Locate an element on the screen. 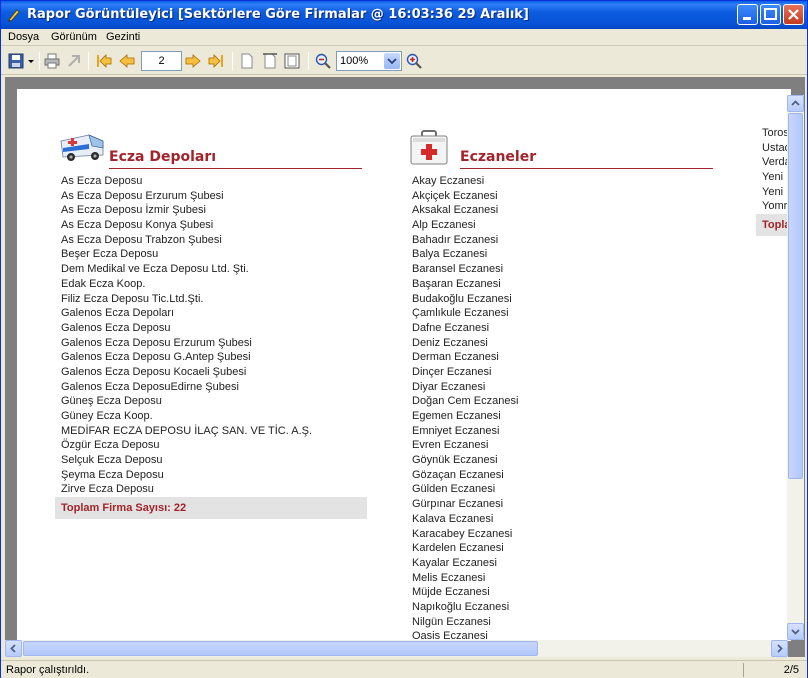 This screenshot has width=808, height=678. ecza-depolari-total-box: Toplam Firma Sayısı: 22 is located at coordinates (211, 508).